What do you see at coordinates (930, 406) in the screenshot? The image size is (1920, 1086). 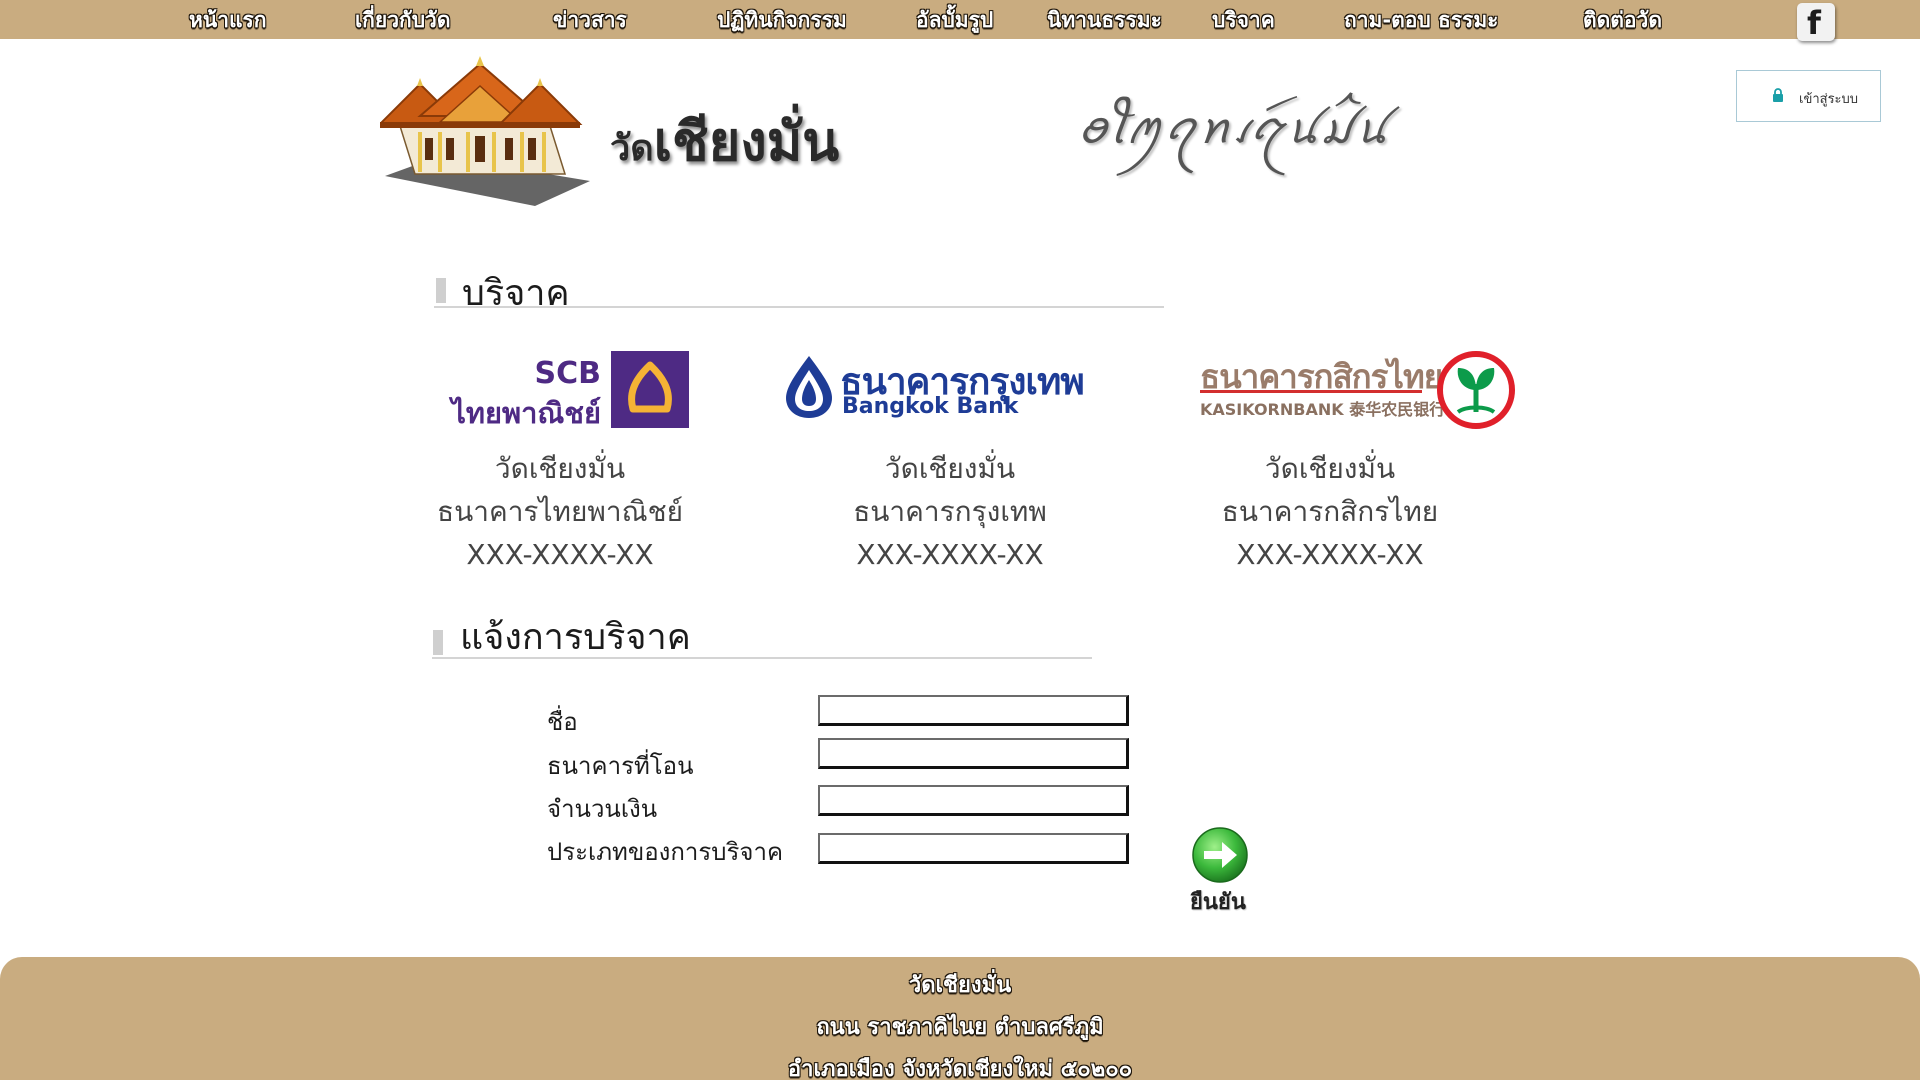 I see `bangkok-bank-logo-en: Bangkok Bank` at bounding box center [930, 406].